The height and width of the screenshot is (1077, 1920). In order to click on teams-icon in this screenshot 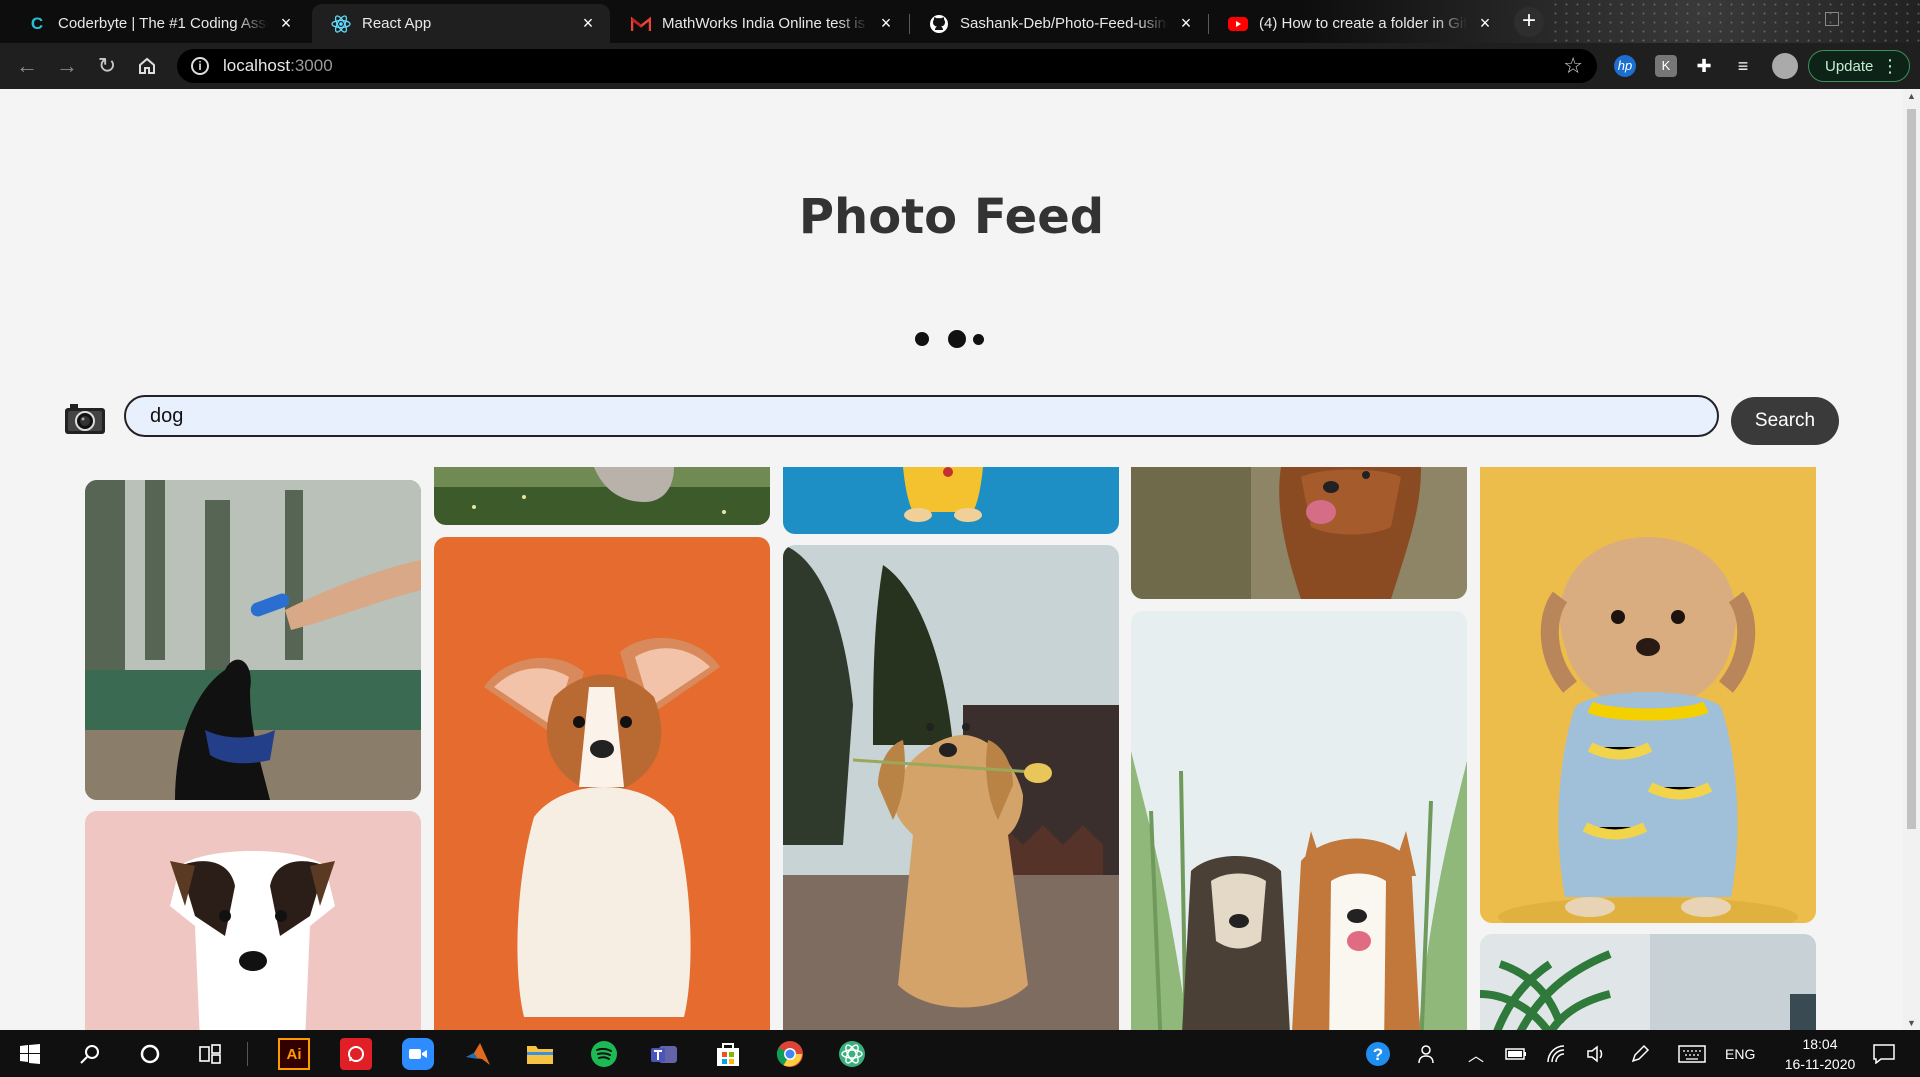, I will do `click(664, 1054)`.